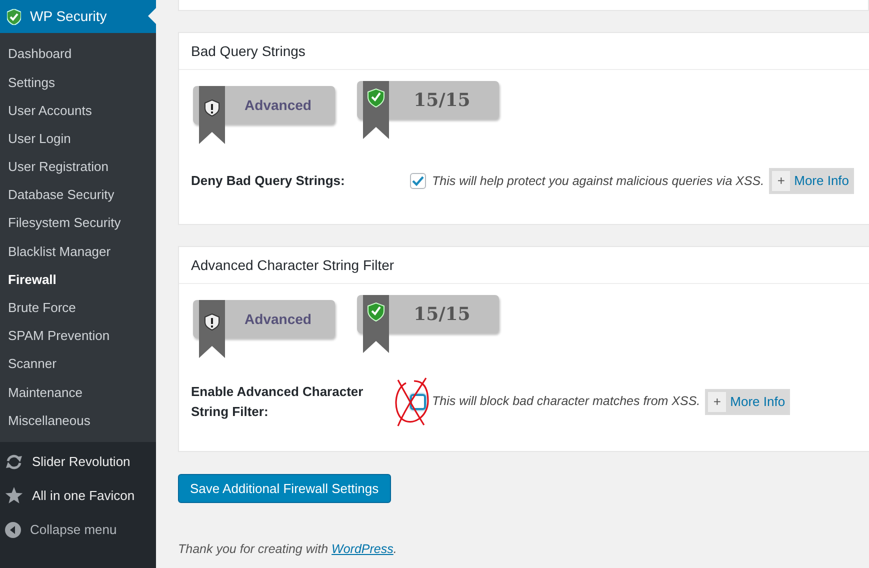  What do you see at coordinates (13, 530) in the screenshot?
I see `collapse-icon` at bounding box center [13, 530].